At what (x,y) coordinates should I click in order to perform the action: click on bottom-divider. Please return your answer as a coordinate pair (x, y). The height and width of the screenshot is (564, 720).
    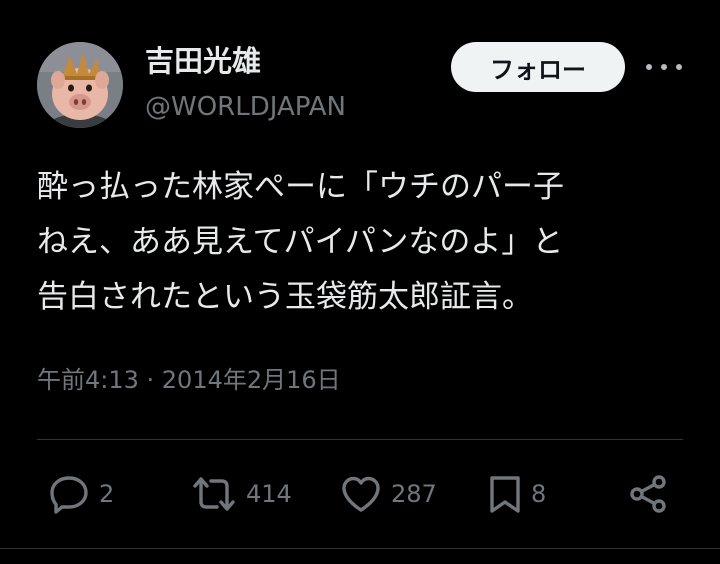
    Looking at the image, I should click on (360, 548).